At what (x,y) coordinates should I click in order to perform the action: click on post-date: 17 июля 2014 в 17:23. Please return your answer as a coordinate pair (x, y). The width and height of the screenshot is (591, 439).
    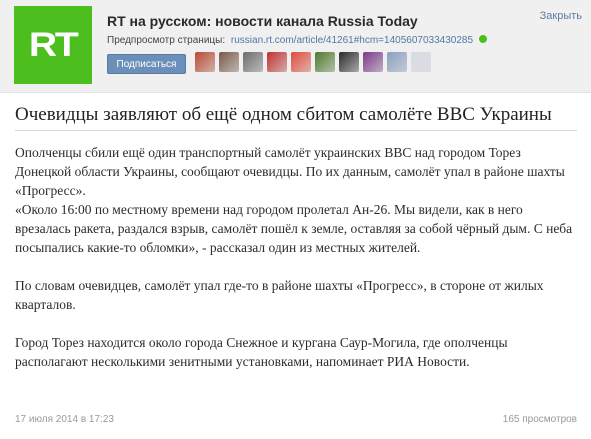
    Looking at the image, I should click on (64, 419).